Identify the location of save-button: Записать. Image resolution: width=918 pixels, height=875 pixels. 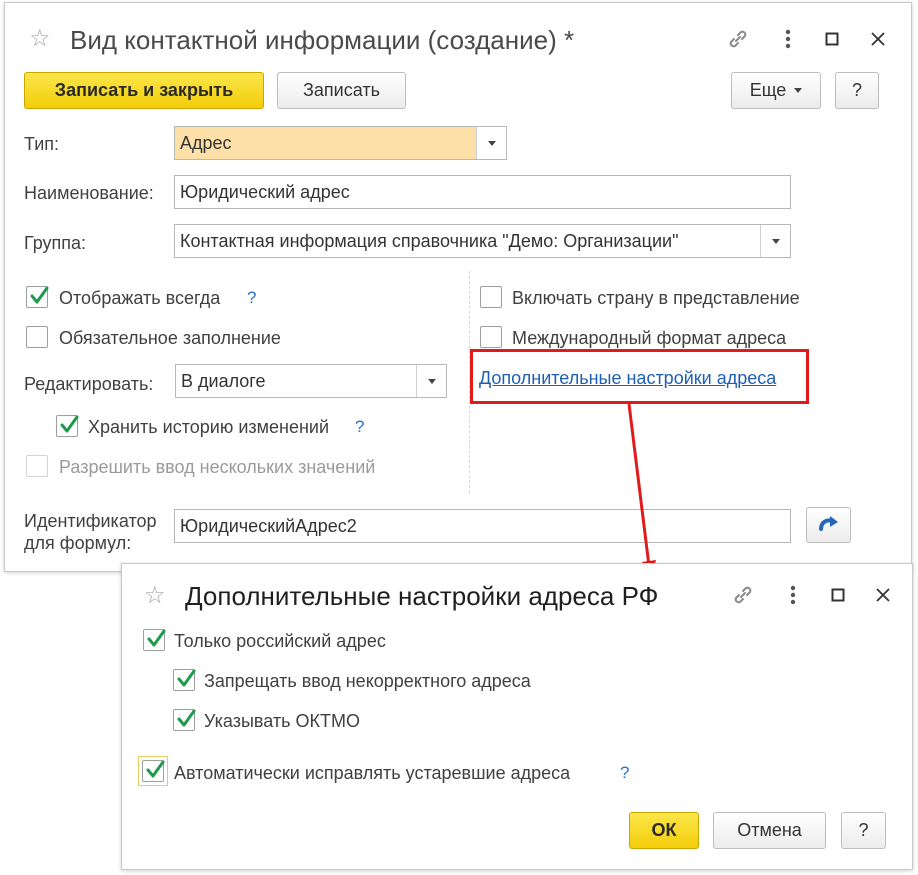
(341, 90).